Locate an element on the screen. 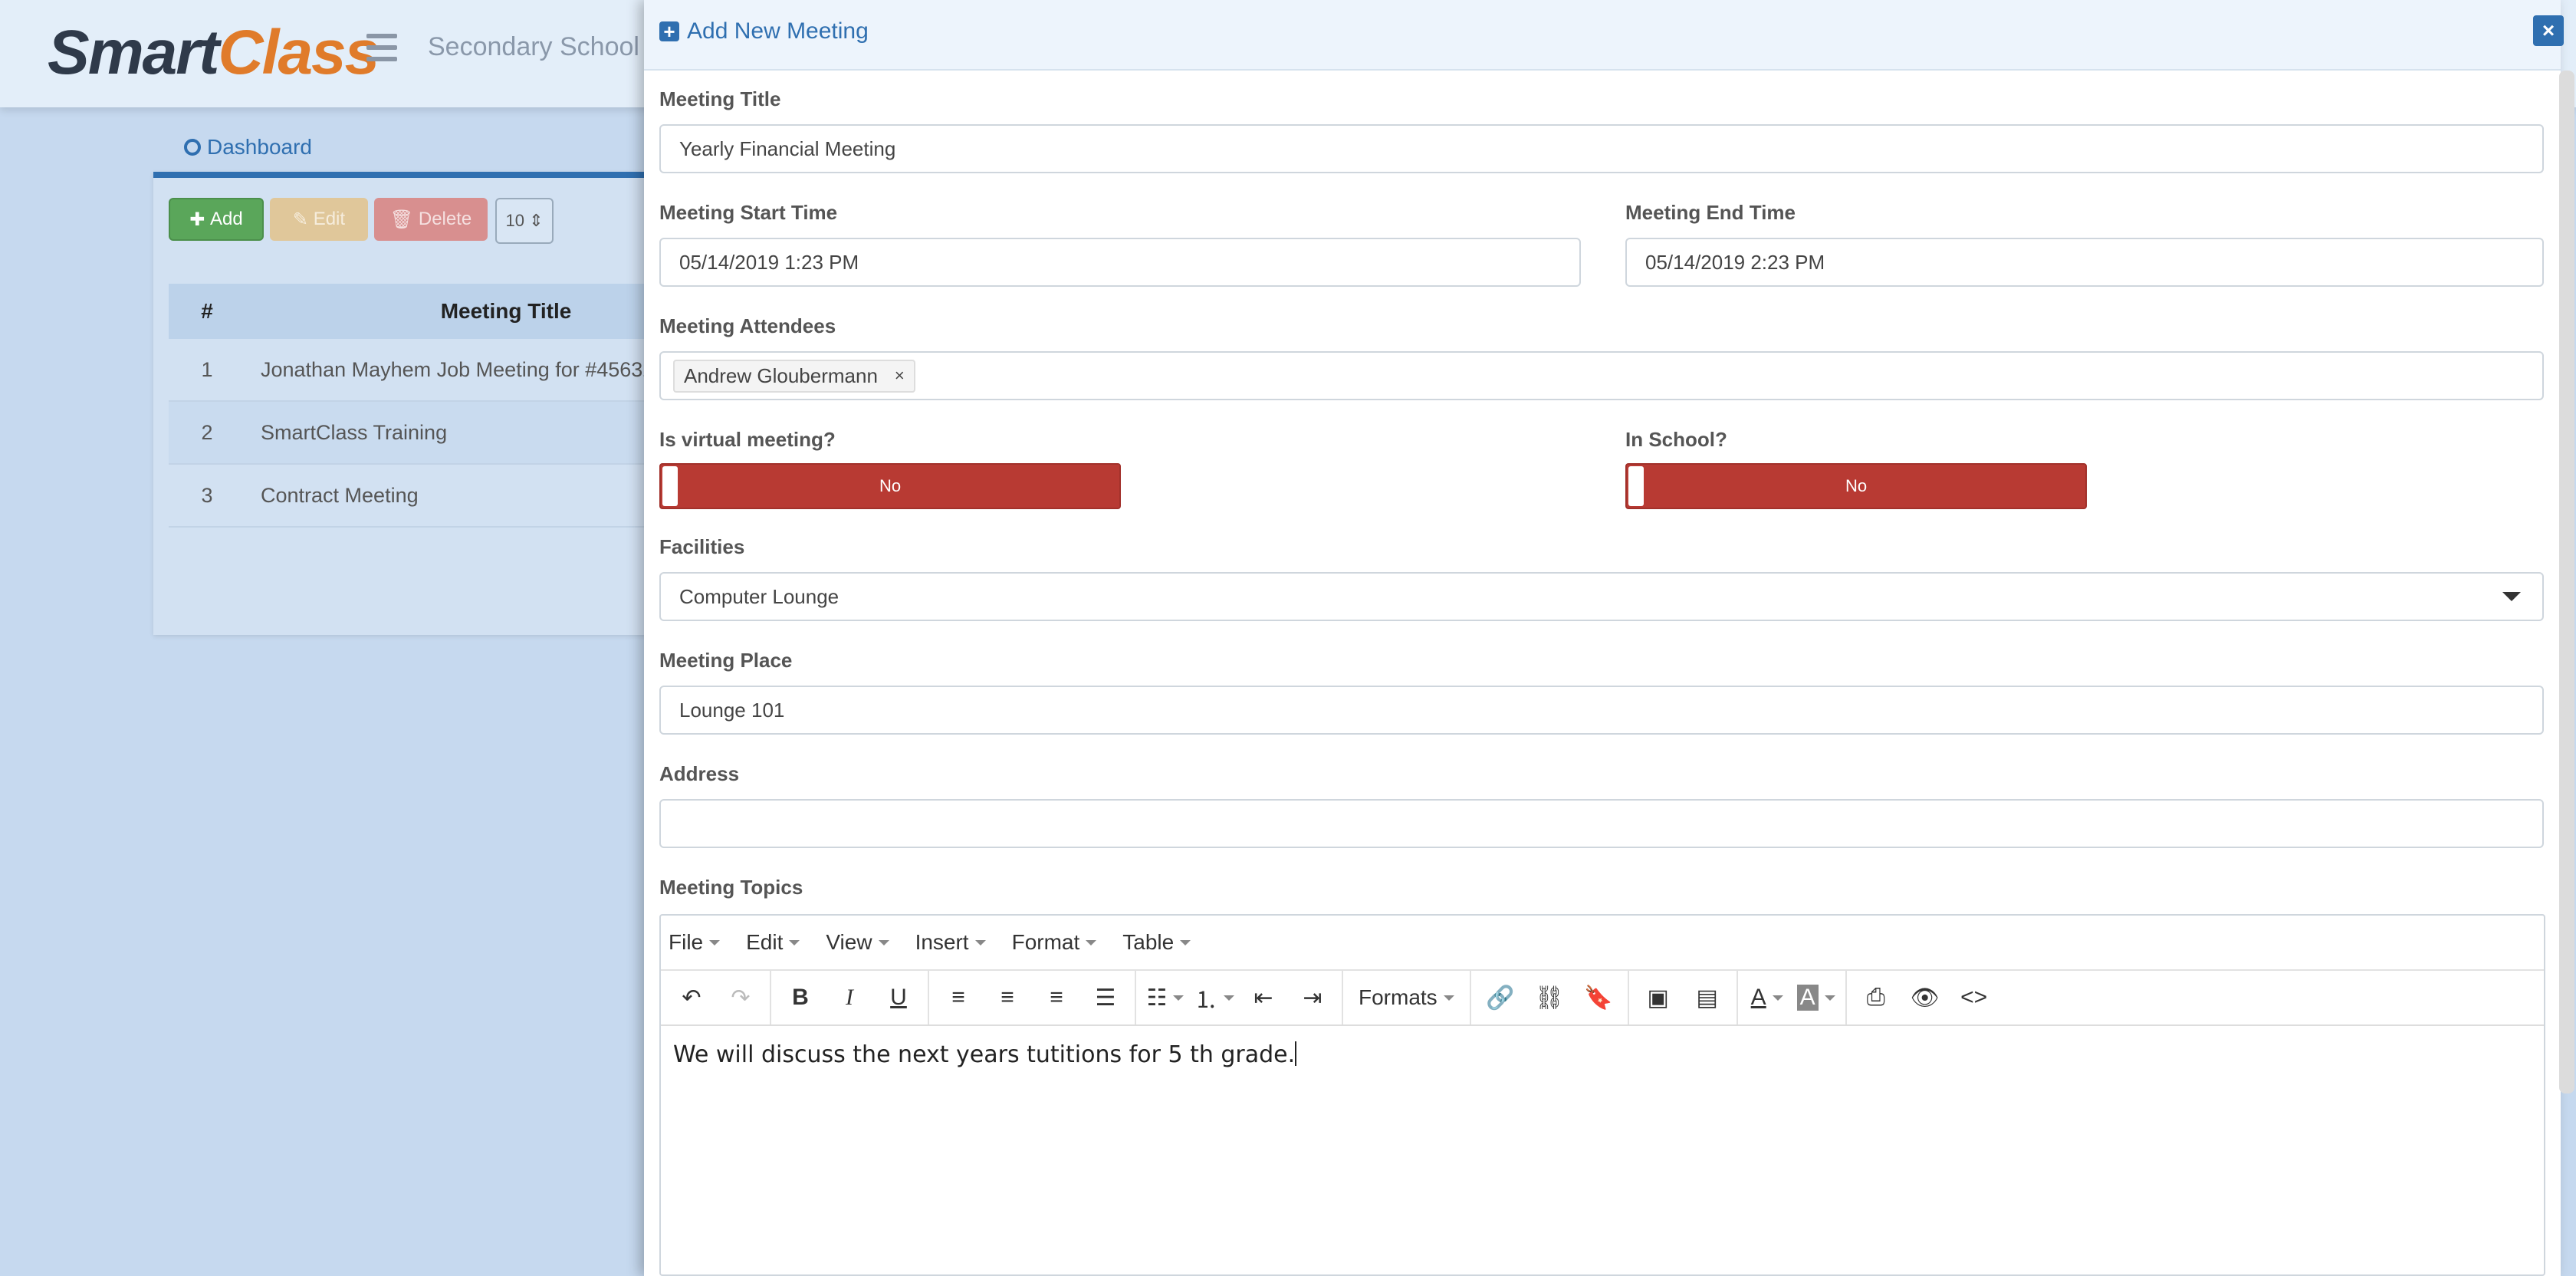  attendee-tag: Andrew Gloubermann × is located at coordinates (794, 376).